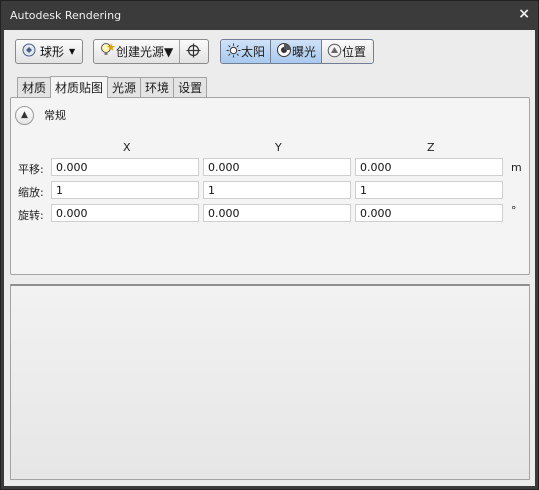  Describe the element at coordinates (514, 210) in the screenshot. I see `rotate-unit: °` at that location.